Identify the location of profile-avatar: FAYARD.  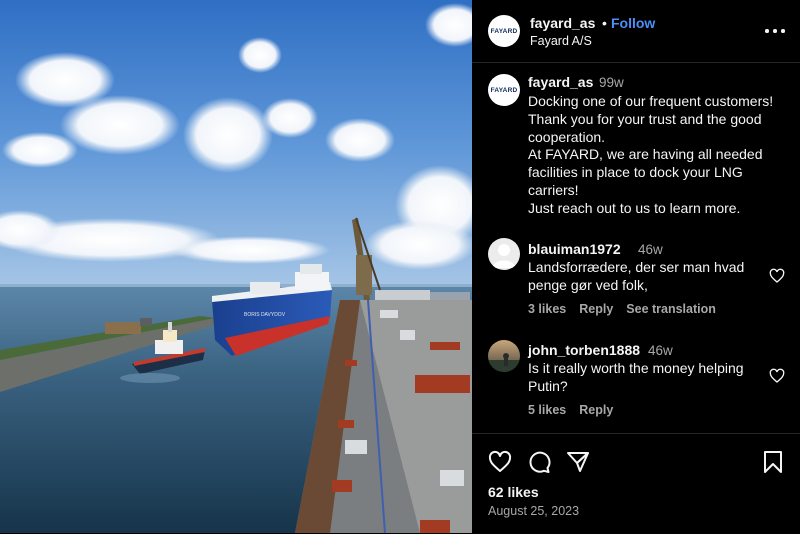
(504, 31).